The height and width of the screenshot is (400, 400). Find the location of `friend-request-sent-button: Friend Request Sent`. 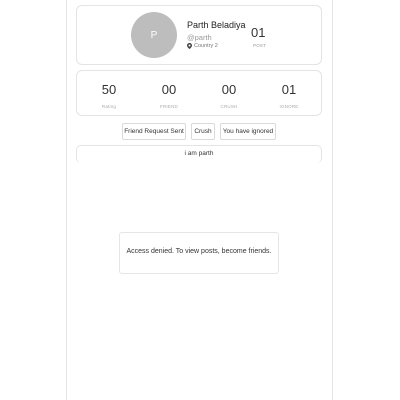

friend-request-sent-button: Friend Request Sent is located at coordinates (154, 131).